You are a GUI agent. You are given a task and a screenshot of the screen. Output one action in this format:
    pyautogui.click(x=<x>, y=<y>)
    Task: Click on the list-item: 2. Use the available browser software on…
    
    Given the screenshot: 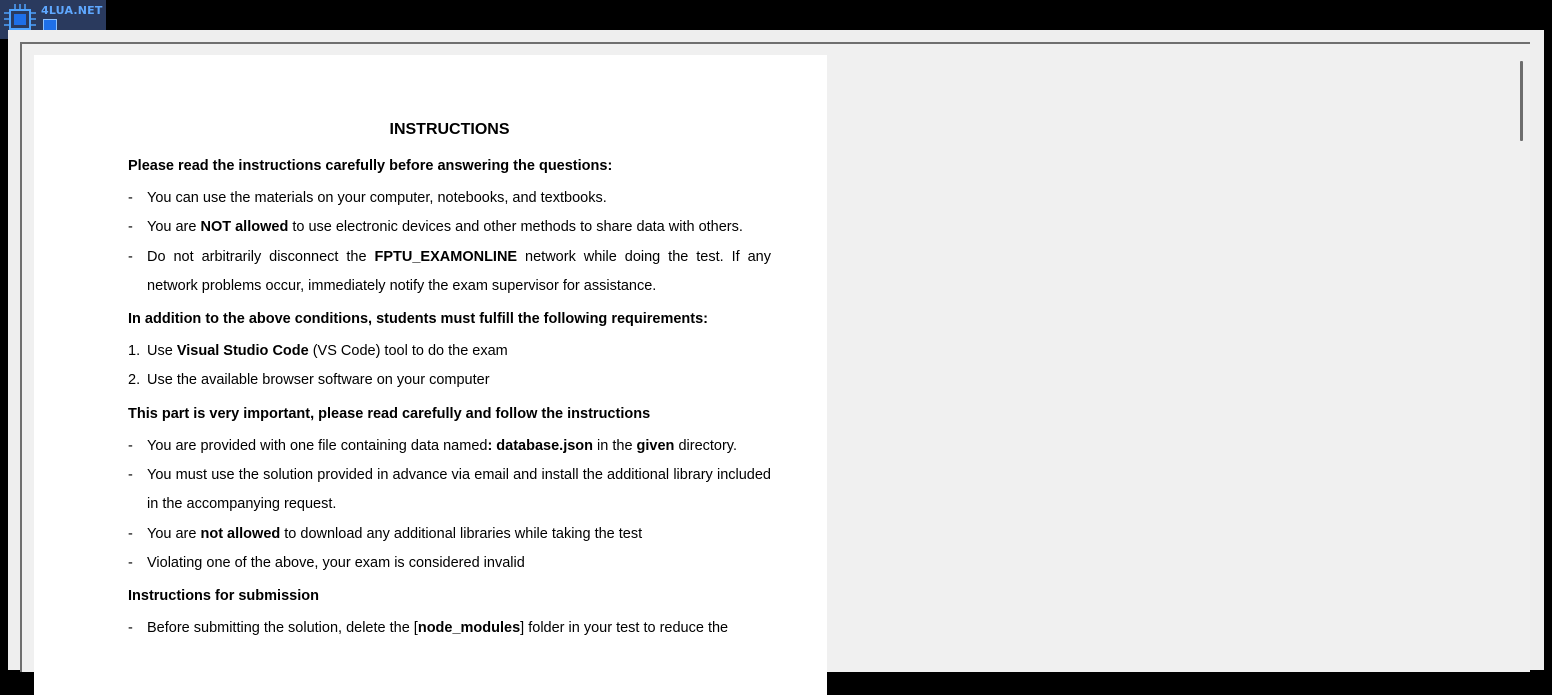 What is the action you would take?
    pyautogui.click(x=449, y=380)
    